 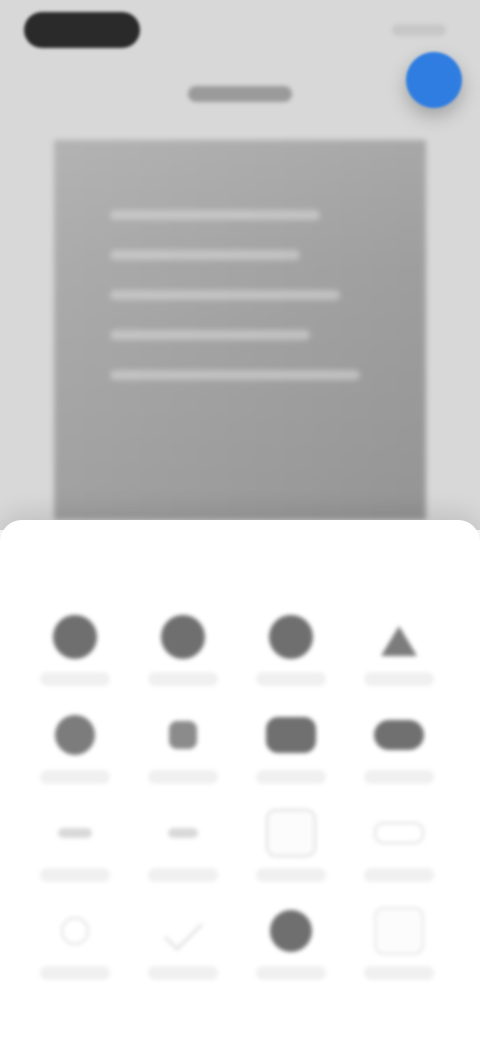 I want to click on pill-icon, so click(x=399, y=735).